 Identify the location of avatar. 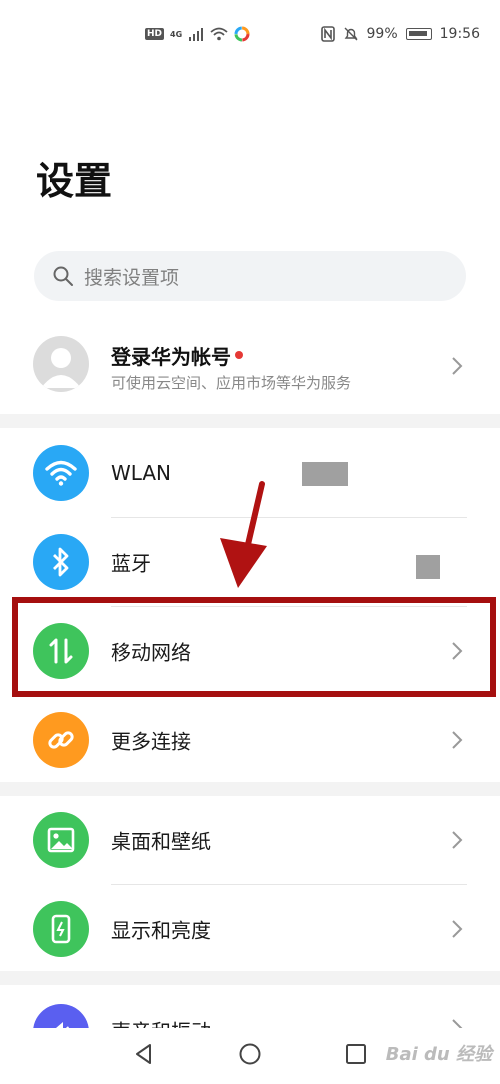
(61, 364).